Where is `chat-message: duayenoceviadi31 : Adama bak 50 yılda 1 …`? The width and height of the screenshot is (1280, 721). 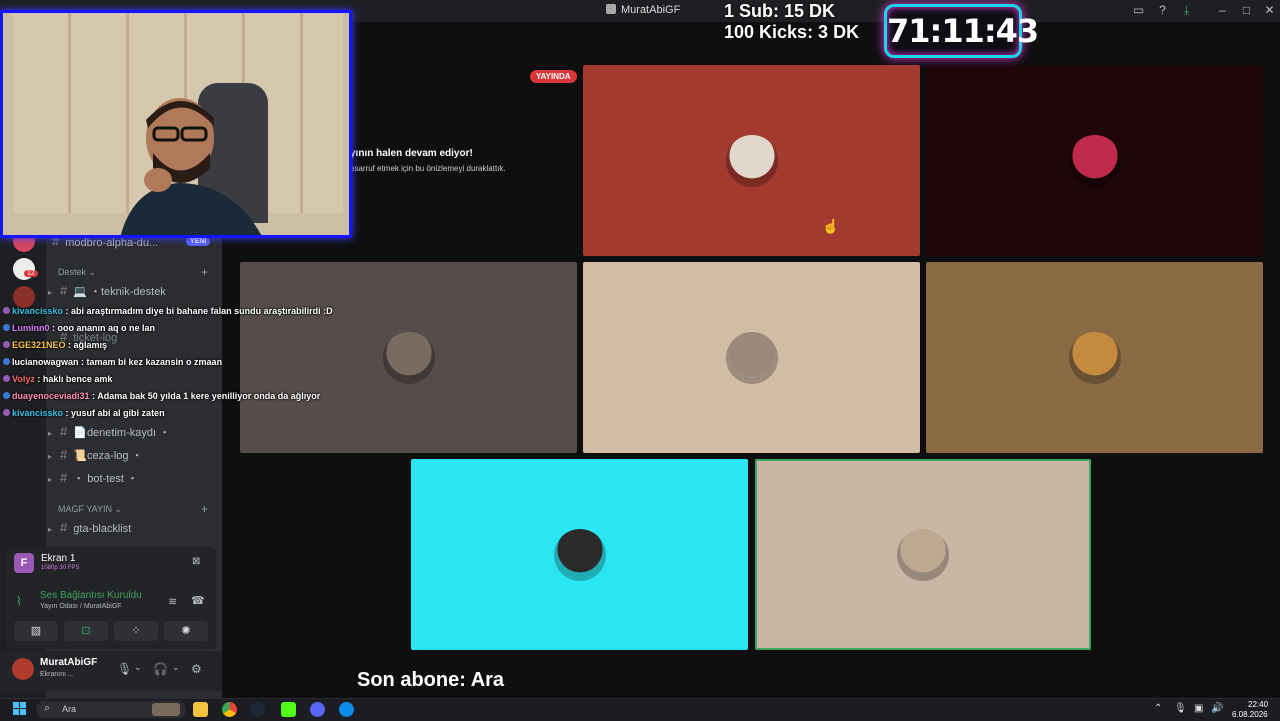
chat-message: duayenoceviadi31 : Adama bak 50 yılda 1 … is located at coordinates (173, 396).